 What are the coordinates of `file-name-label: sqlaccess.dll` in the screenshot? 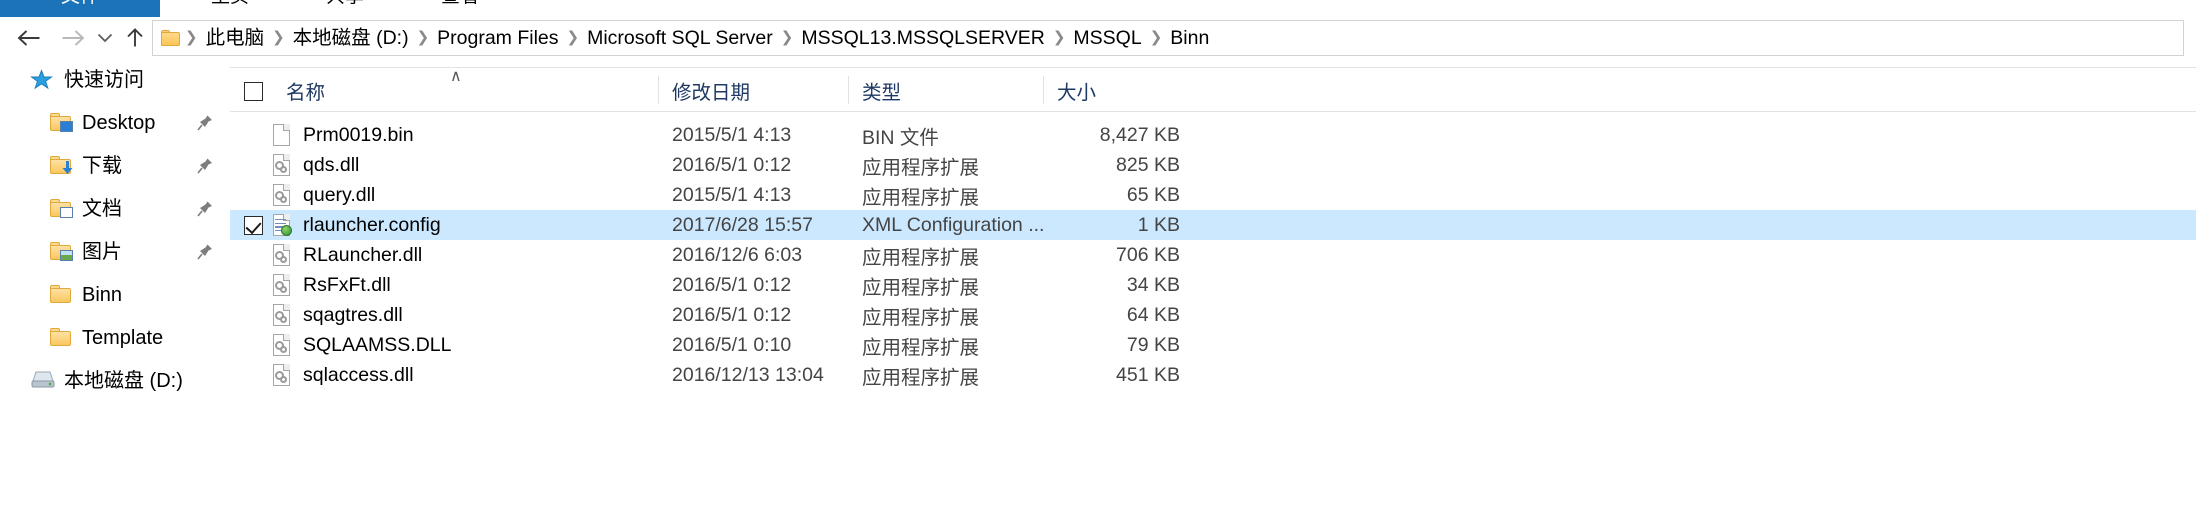 It's located at (358, 374).